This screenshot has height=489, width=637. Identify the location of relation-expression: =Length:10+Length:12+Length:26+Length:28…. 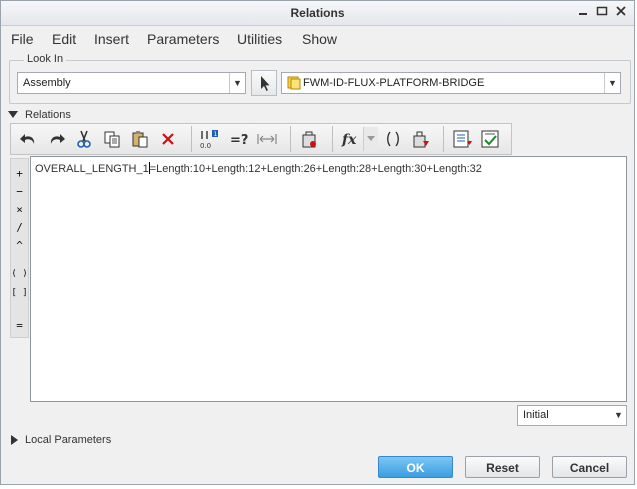
(315, 169).